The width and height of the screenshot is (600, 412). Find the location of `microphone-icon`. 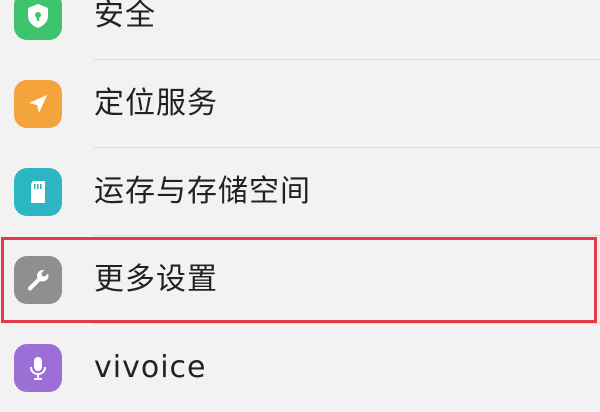

microphone-icon is located at coordinates (38, 368).